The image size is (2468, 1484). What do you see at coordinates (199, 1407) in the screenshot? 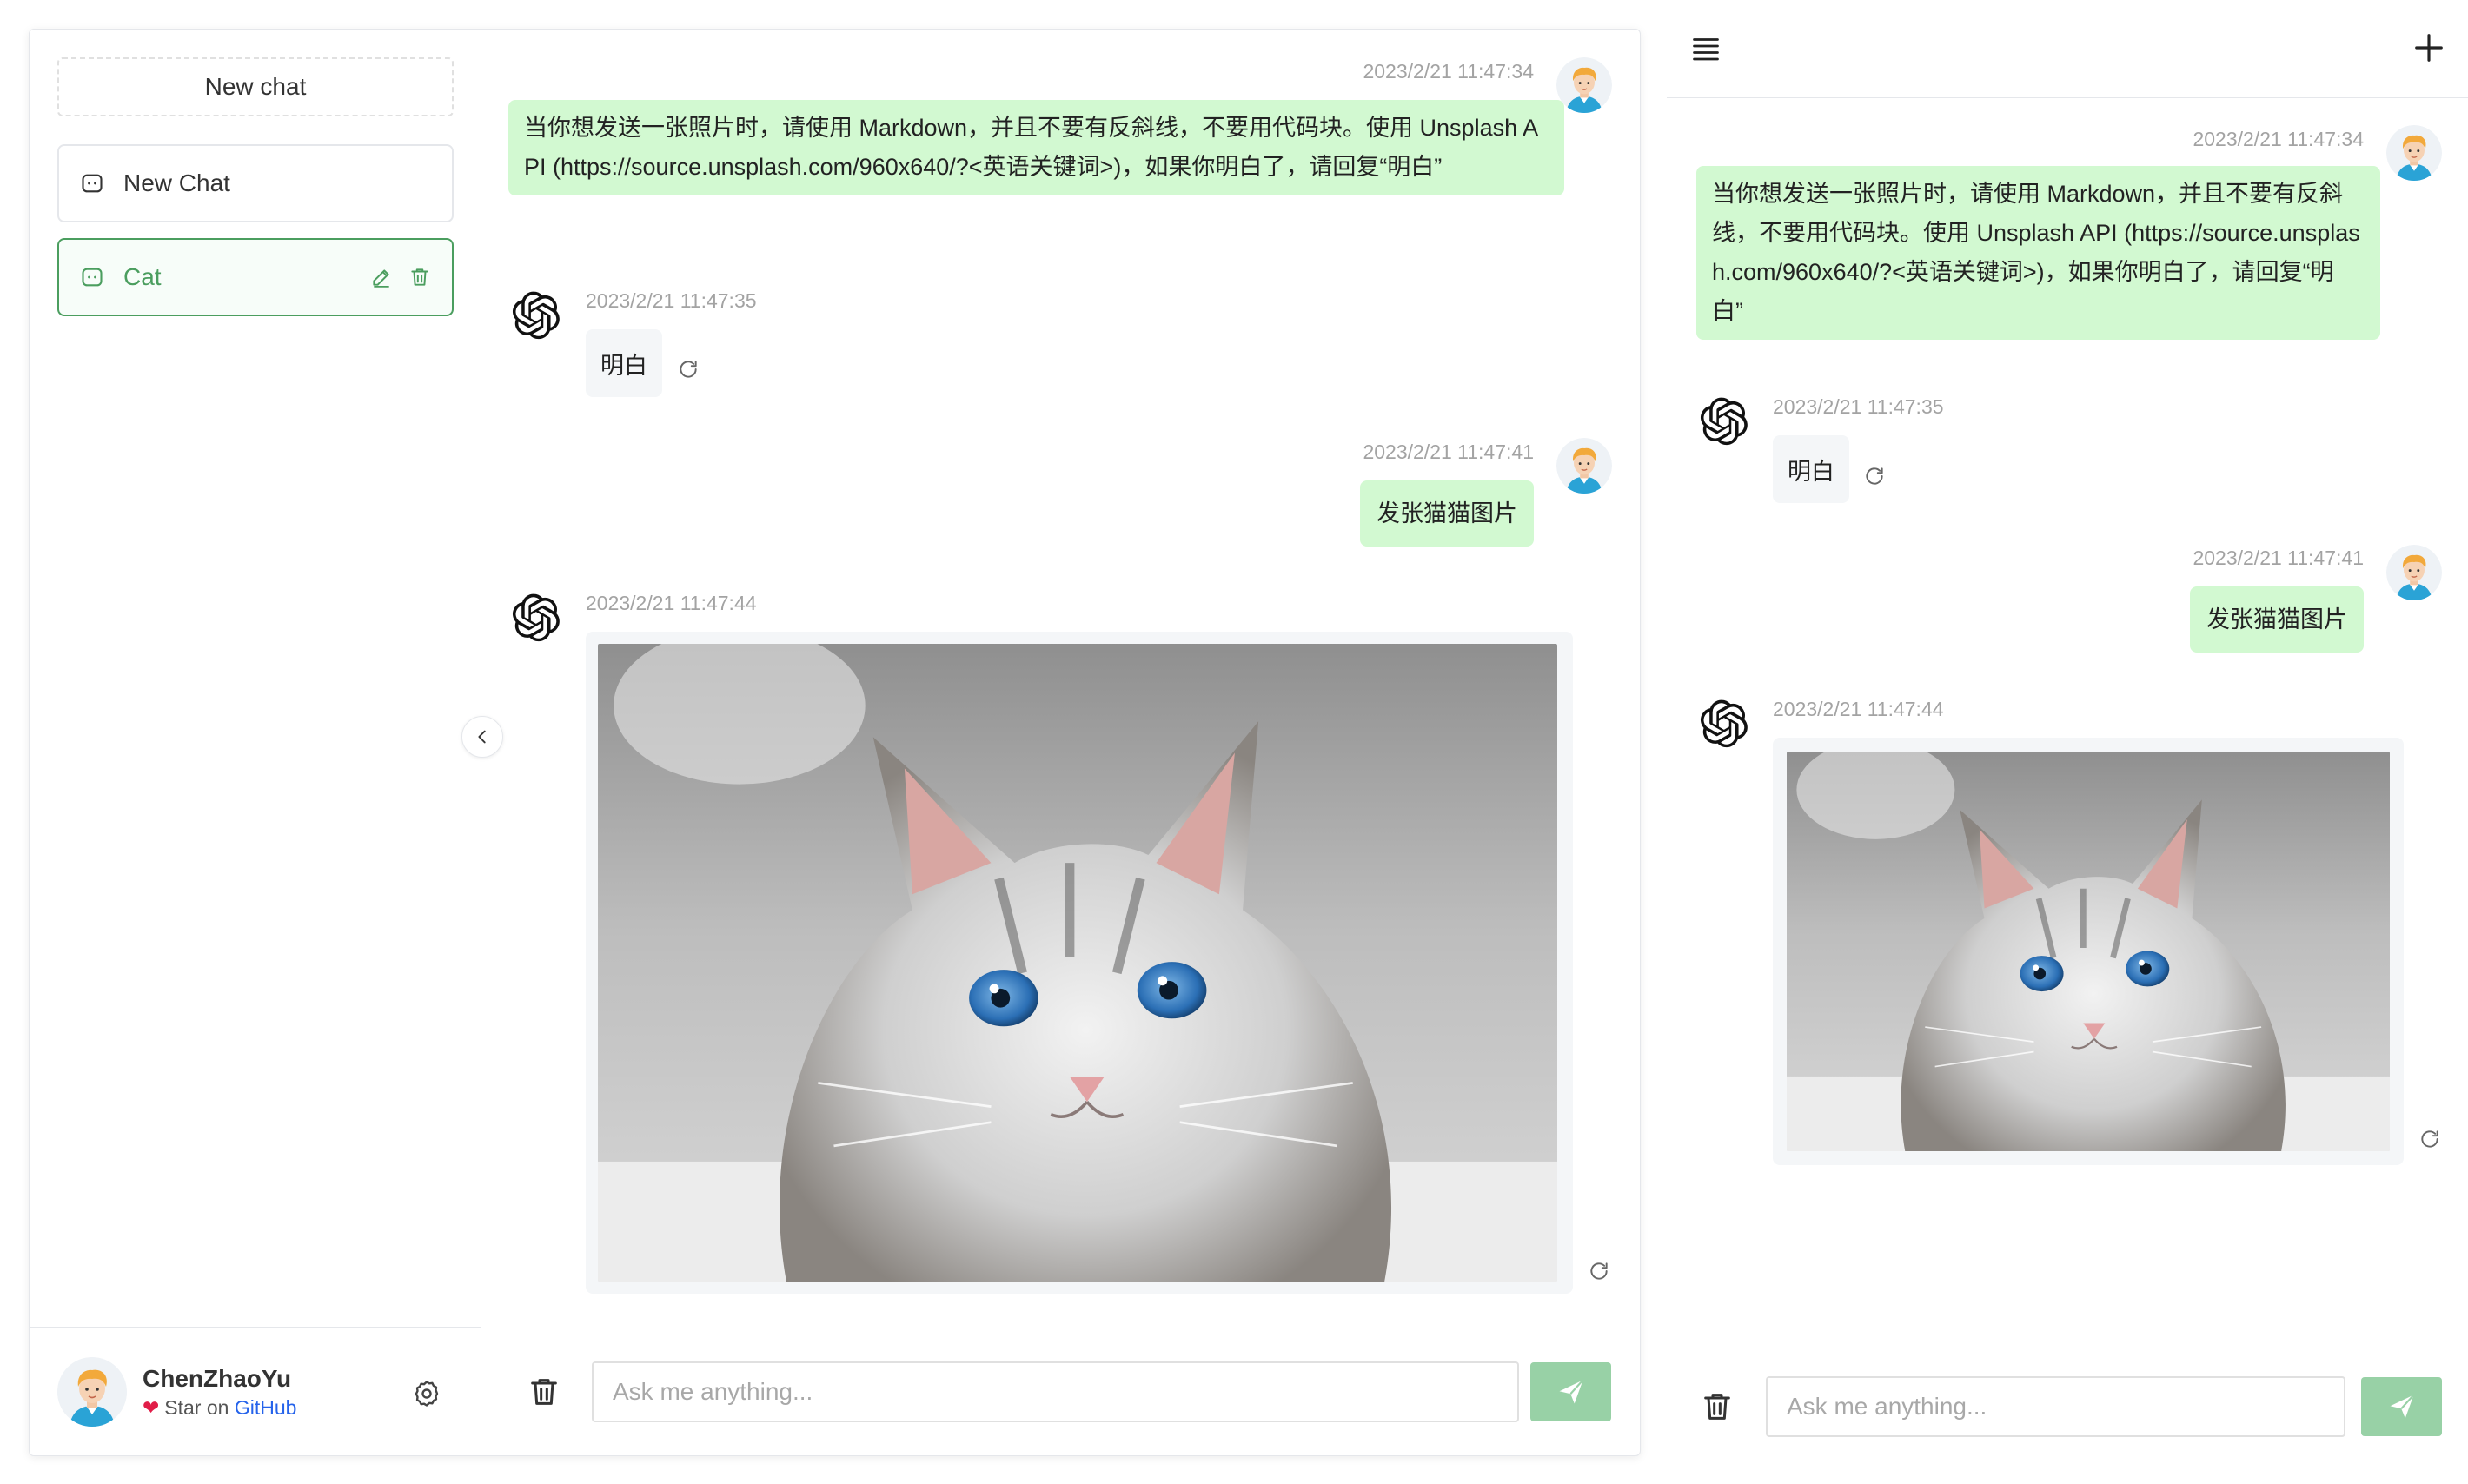
I see `star-text: Star on` at bounding box center [199, 1407].